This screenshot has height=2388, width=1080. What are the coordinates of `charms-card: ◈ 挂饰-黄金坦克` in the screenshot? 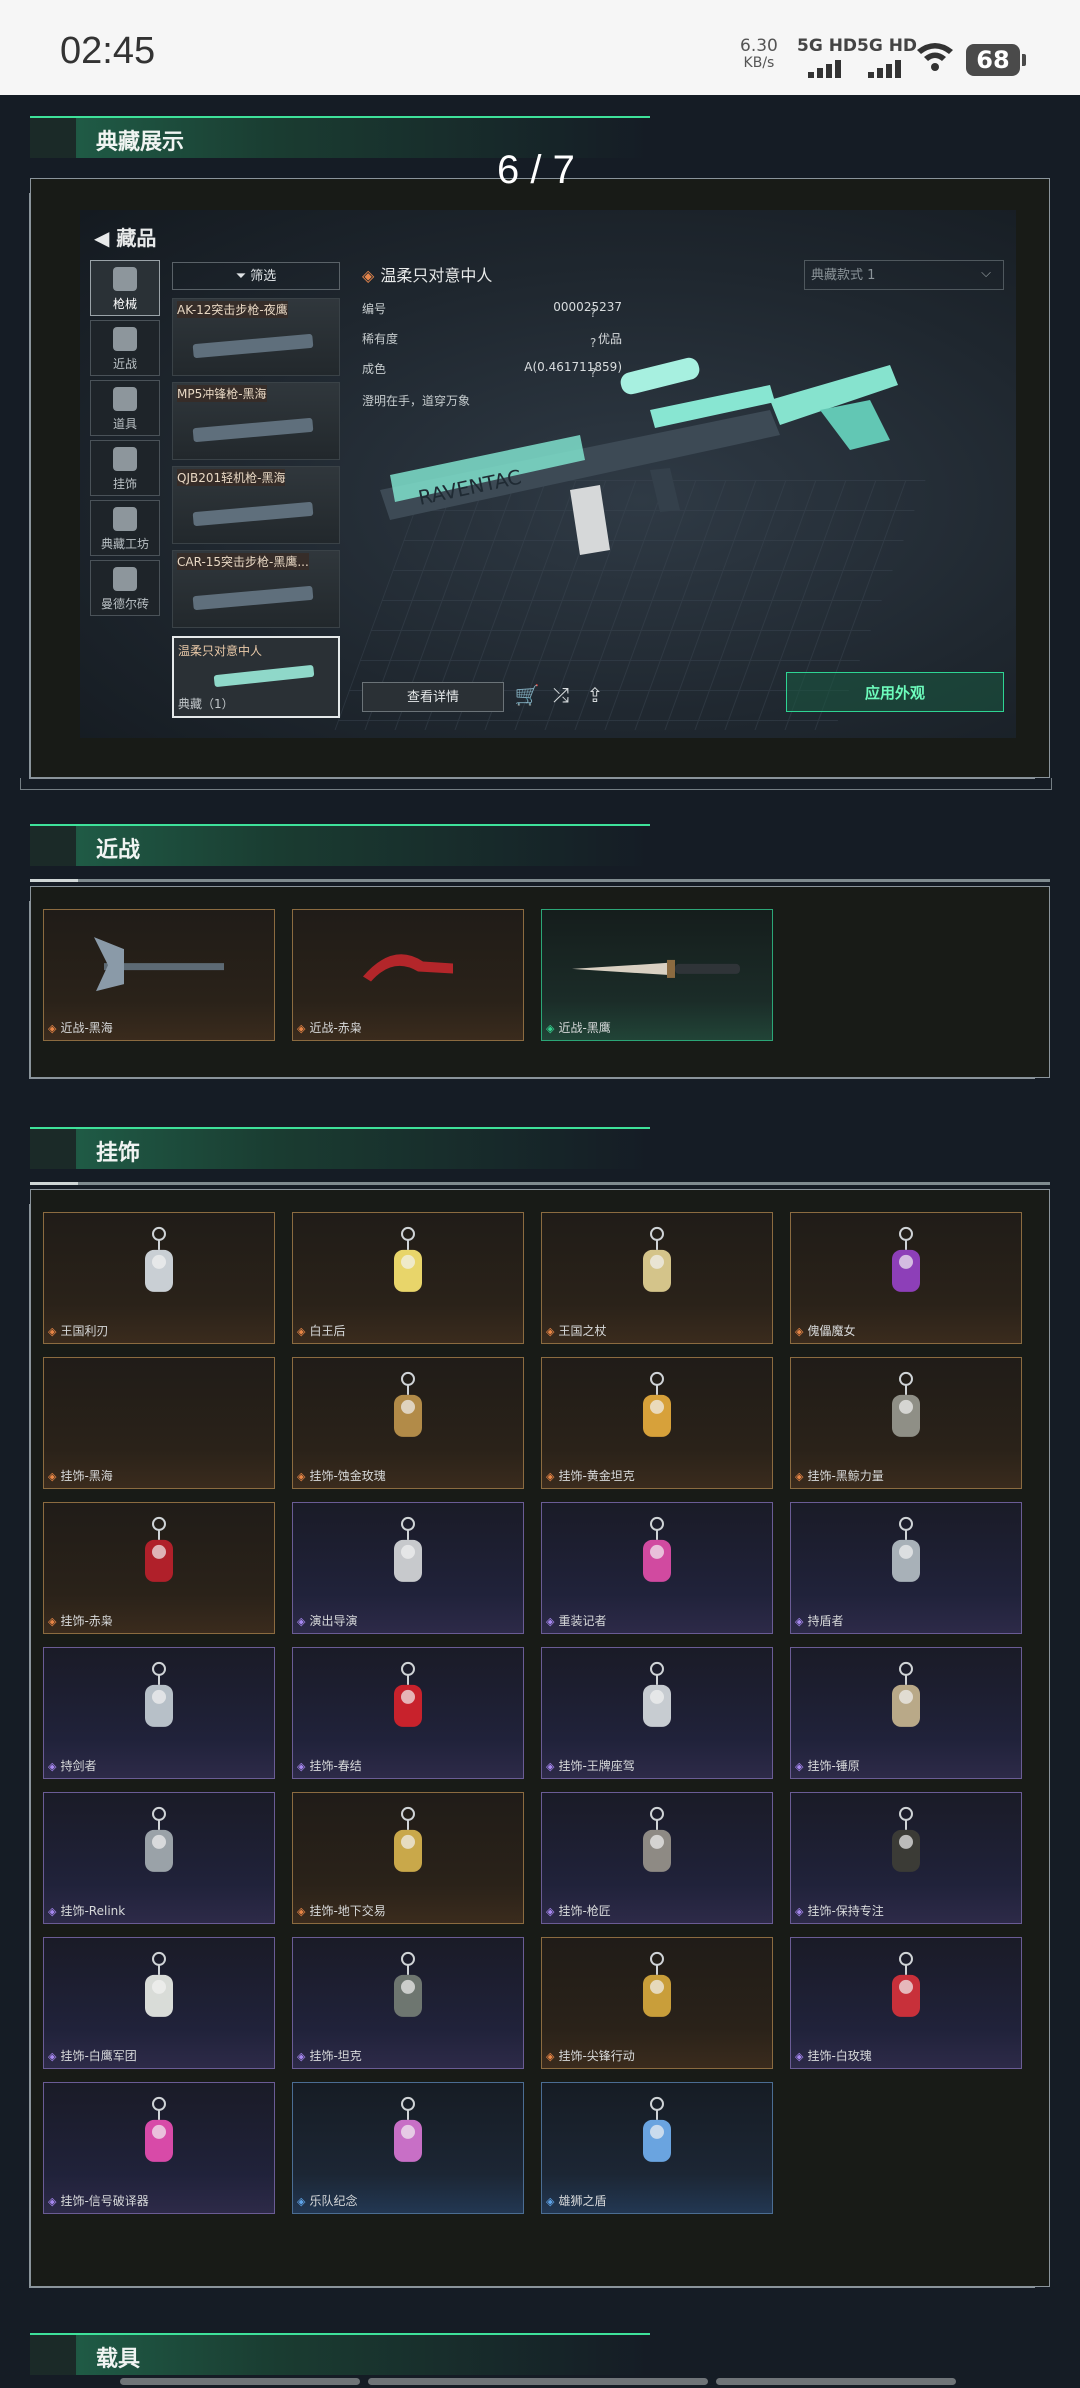 It's located at (657, 1423).